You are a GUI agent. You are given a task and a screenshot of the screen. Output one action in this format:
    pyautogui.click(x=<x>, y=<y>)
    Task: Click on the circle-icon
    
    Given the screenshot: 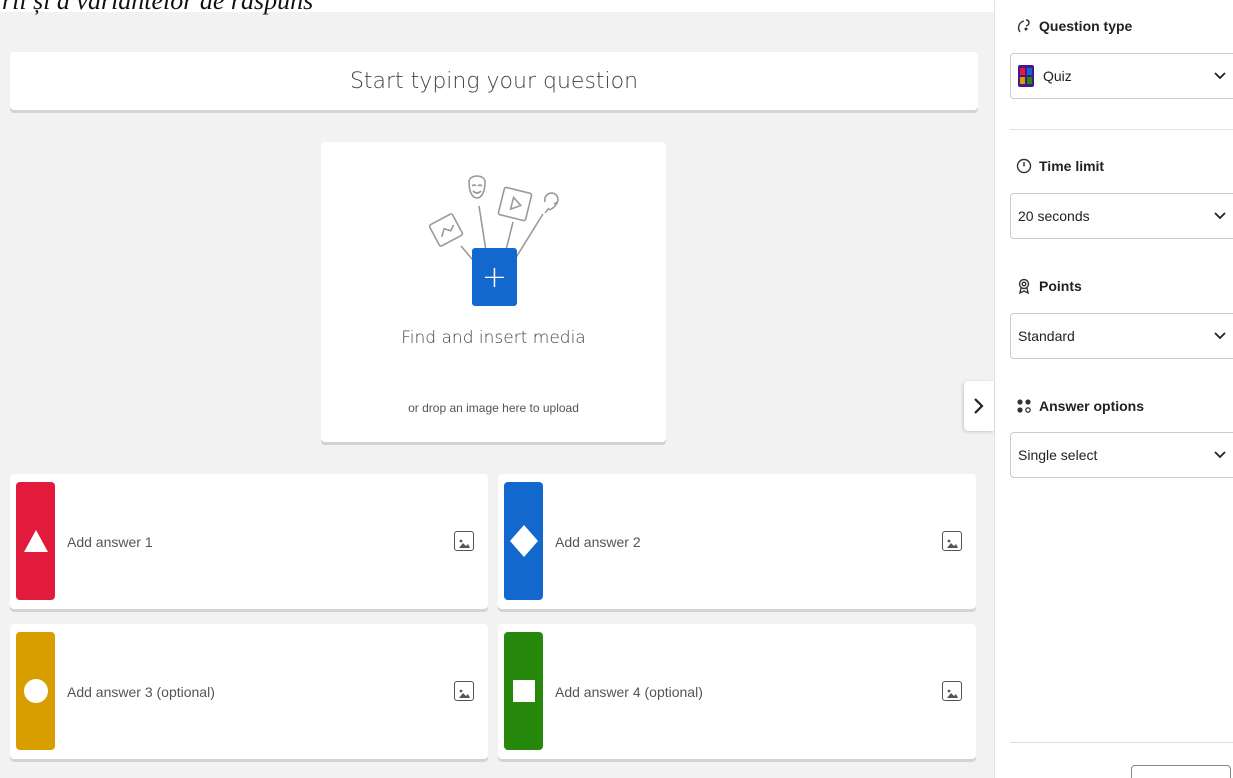 What is the action you would take?
    pyautogui.click(x=35, y=691)
    